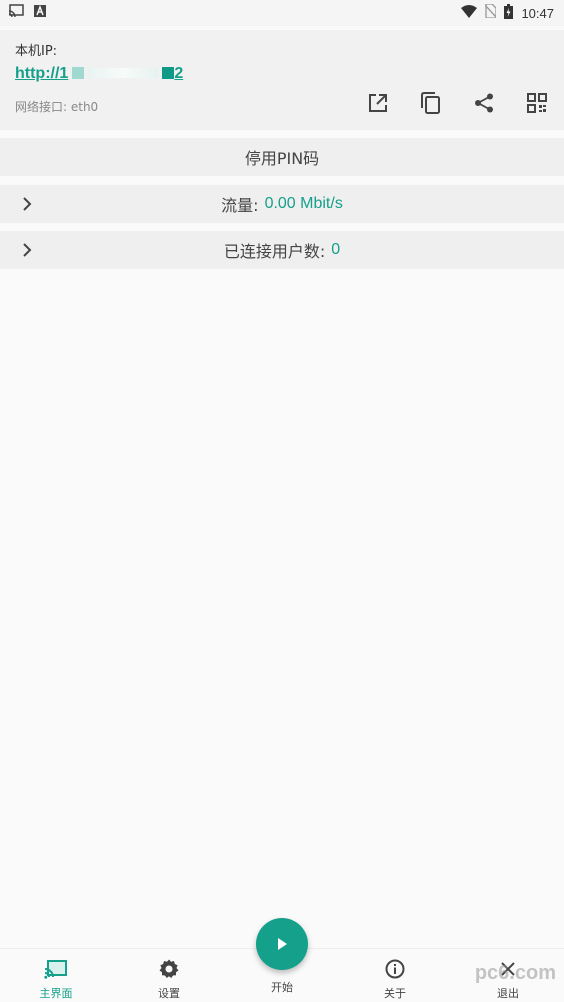 Image resolution: width=564 pixels, height=1002 pixels. I want to click on traffic-value: 0.00 Mbit/s, so click(303, 203).